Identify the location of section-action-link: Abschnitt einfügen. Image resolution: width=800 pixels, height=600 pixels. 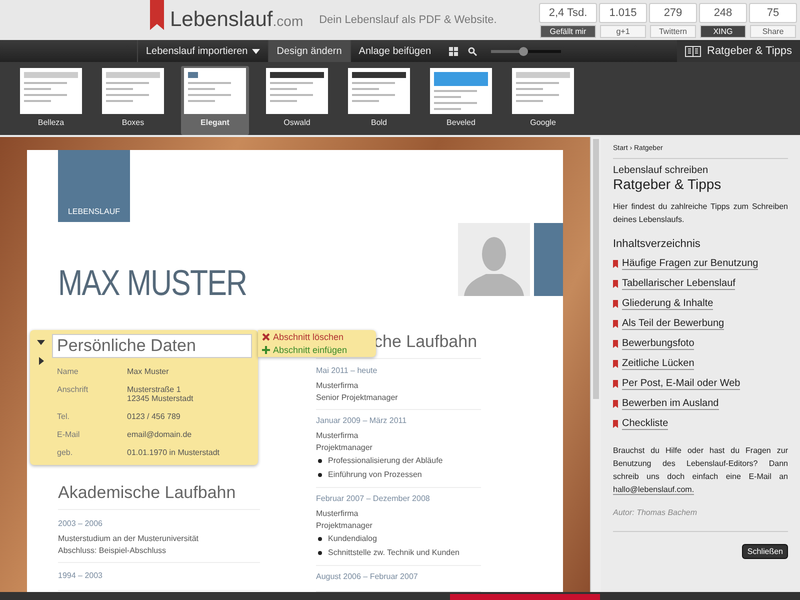
(317, 350).